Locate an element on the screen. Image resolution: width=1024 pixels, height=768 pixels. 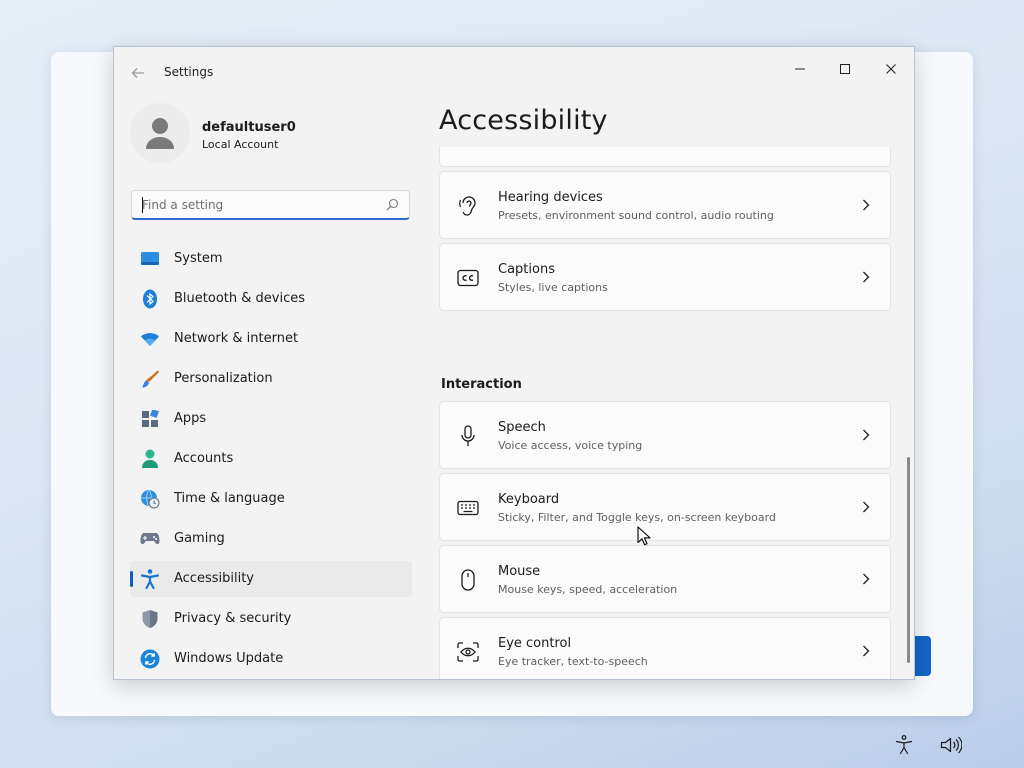
gamepad-icon is located at coordinates (150, 539).